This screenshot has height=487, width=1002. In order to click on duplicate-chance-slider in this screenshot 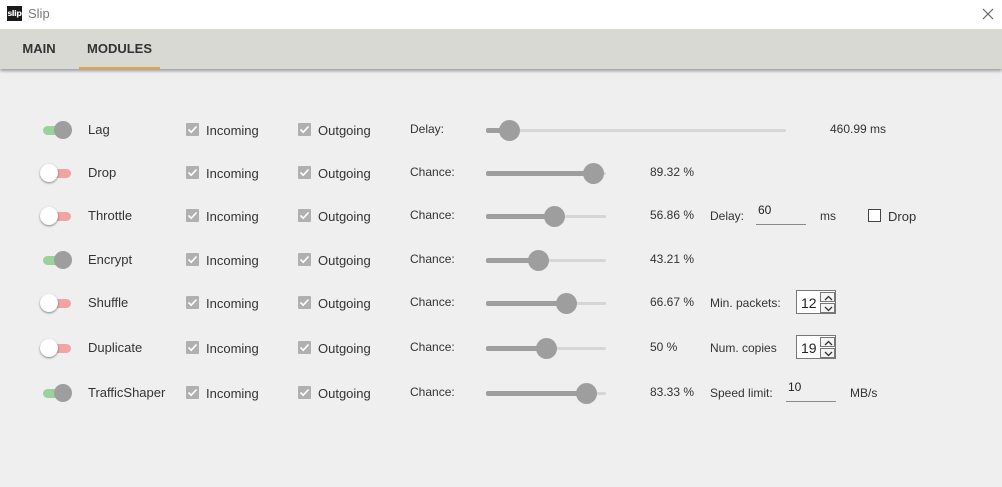, I will do `click(546, 348)`.